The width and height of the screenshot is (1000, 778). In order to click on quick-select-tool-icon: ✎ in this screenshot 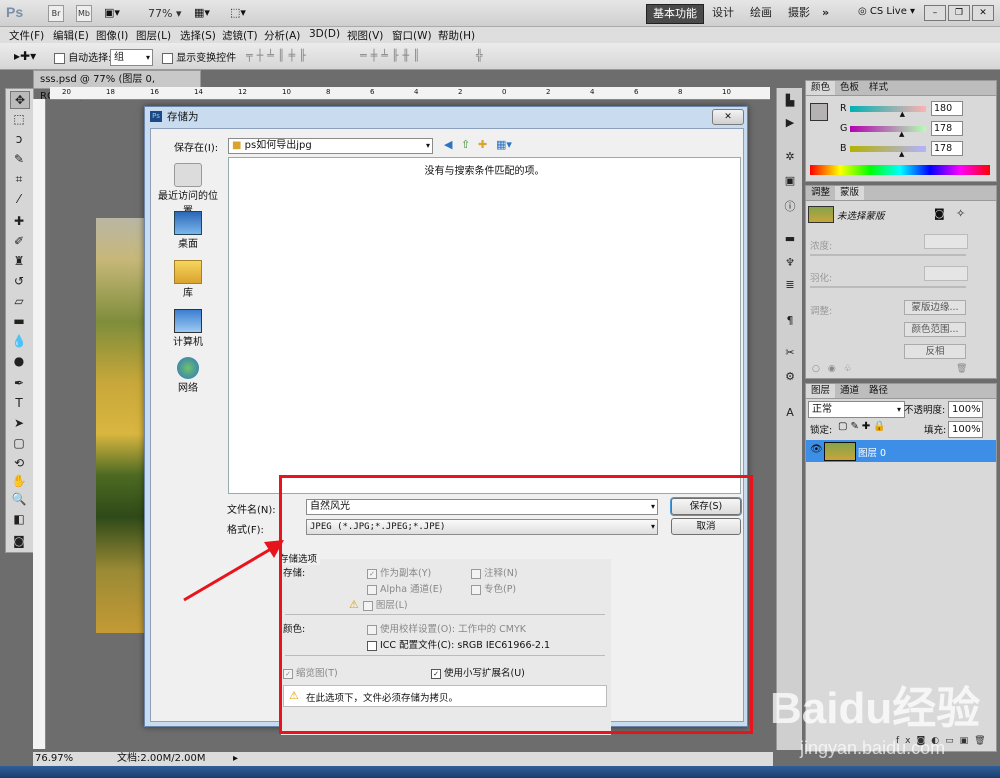, I will do `click(19, 159)`.